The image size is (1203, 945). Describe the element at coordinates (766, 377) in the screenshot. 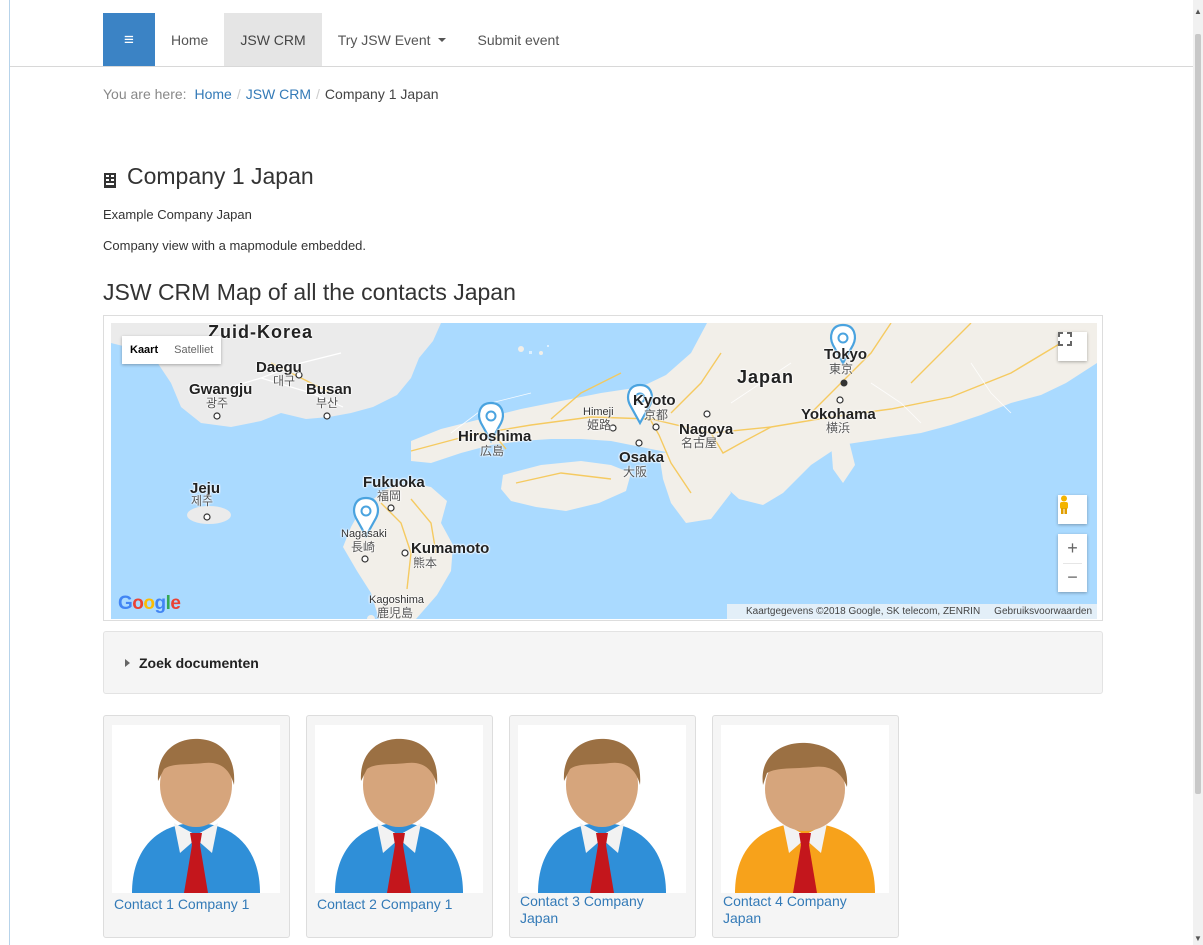

I see `map-label-japan: Japan` at that location.